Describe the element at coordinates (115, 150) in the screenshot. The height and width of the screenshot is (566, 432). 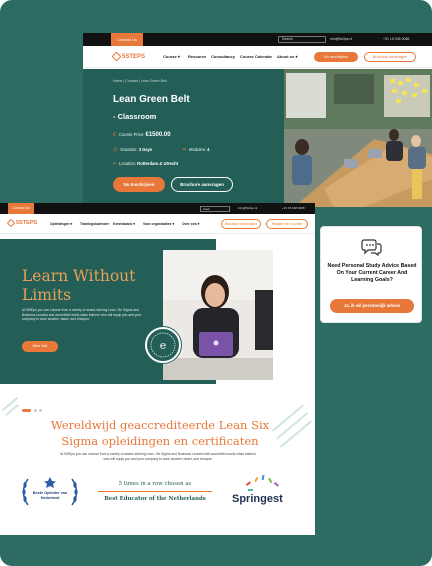
I see `clock-icon: ◷` at that location.